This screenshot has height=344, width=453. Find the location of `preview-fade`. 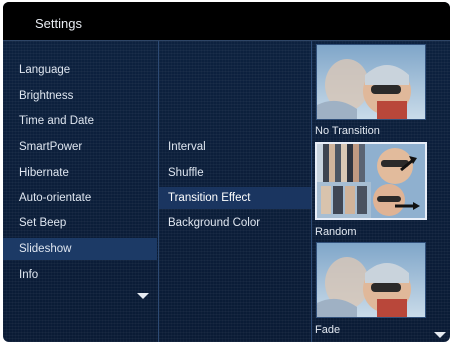

preview-fade is located at coordinates (371, 280).